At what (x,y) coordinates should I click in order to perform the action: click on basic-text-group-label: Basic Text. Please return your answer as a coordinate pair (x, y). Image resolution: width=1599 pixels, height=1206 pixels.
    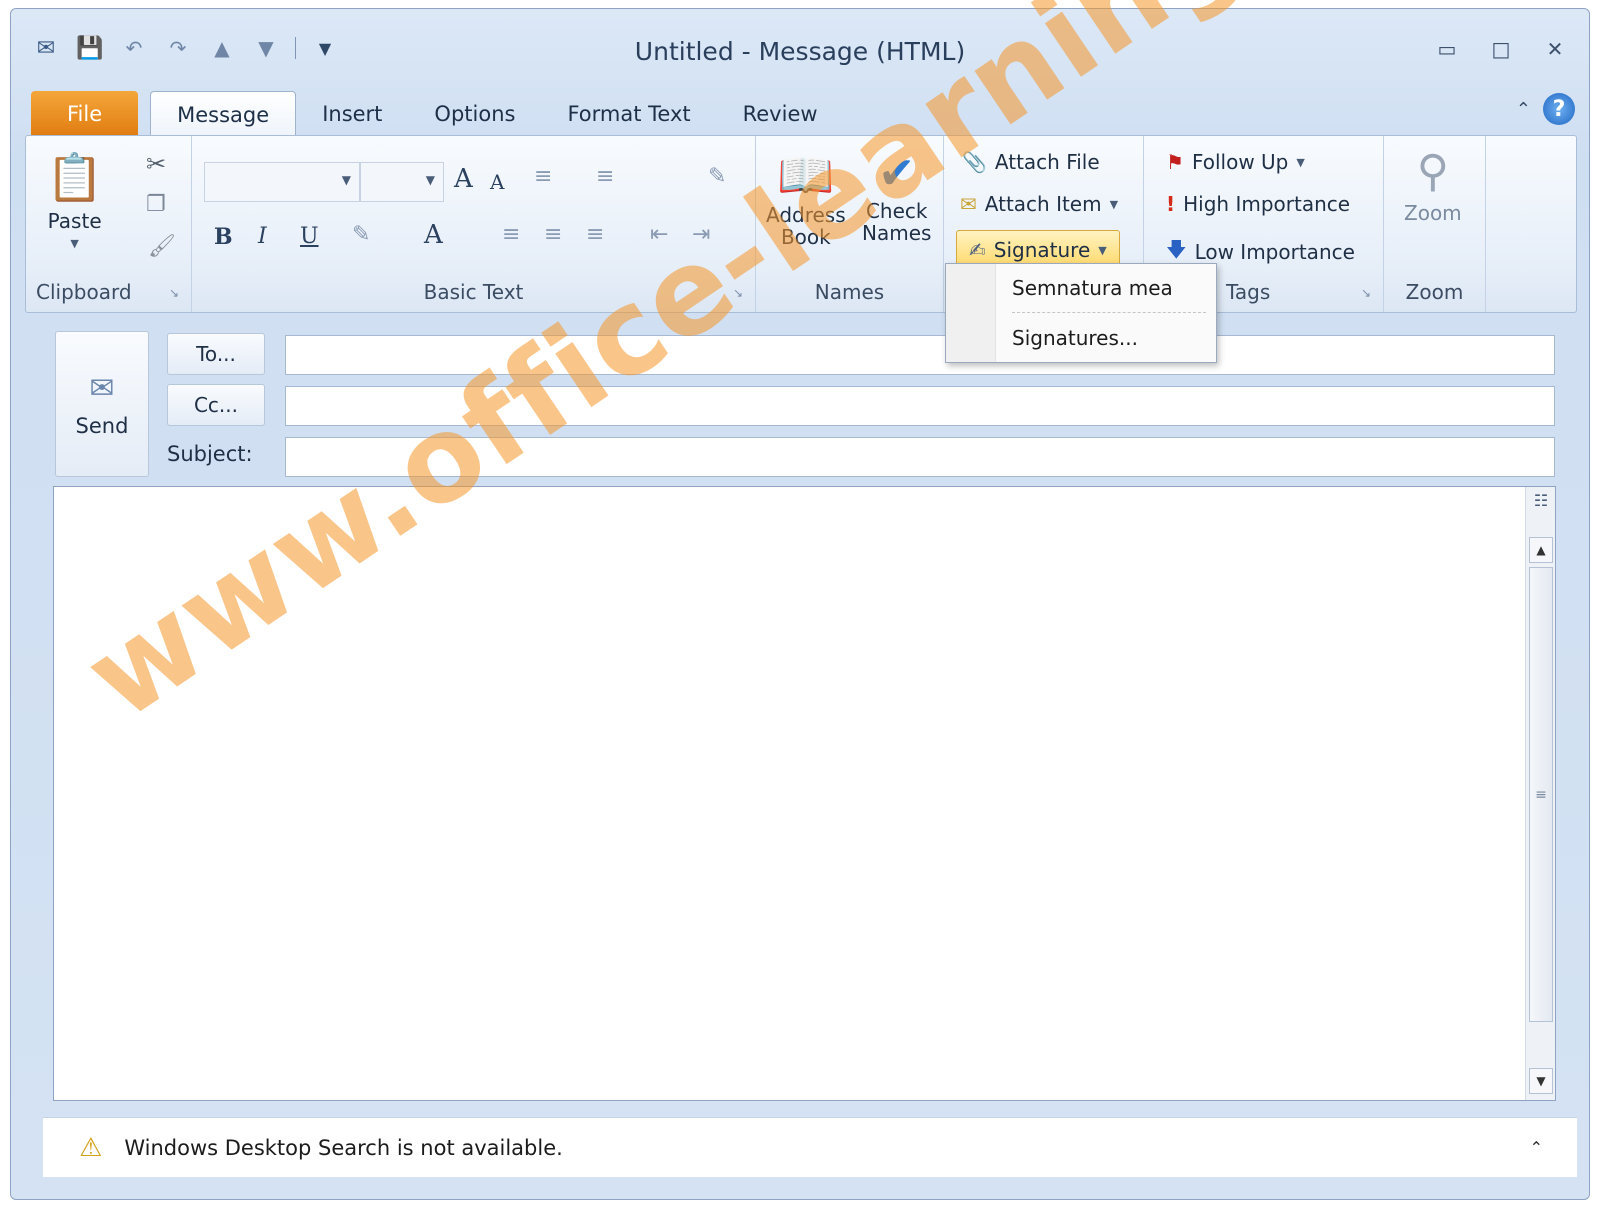
    Looking at the image, I should click on (473, 292).